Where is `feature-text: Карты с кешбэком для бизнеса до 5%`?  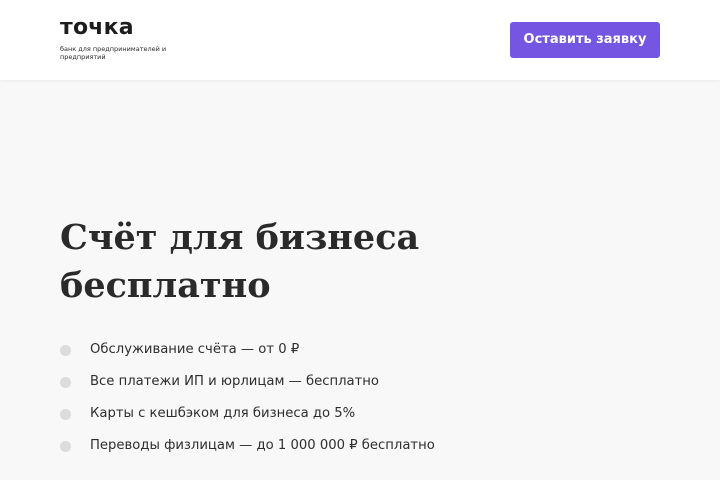
feature-text: Карты с кешбэком для бизнеса до 5% is located at coordinates (223, 413).